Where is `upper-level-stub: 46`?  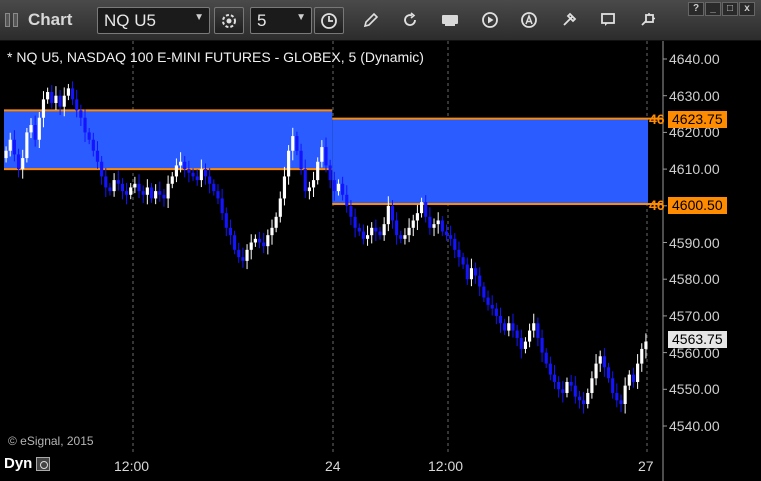
upper-level-stub: 46 is located at coordinates (657, 119).